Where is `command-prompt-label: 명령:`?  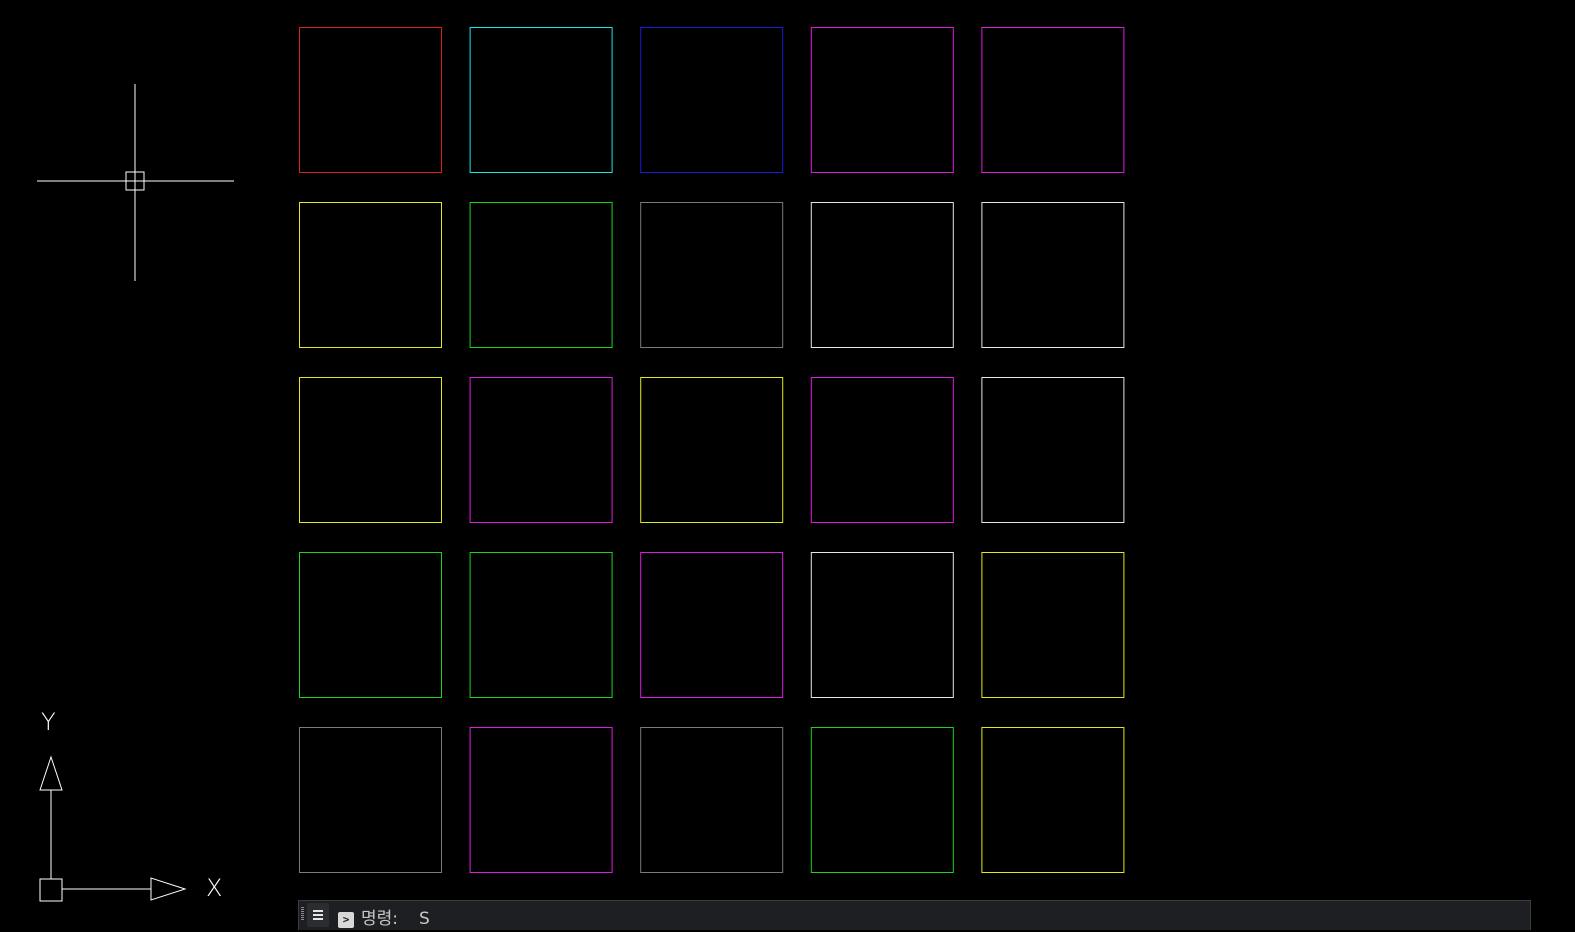 command-prompt-label: 명령: is located at coordinates (380, 919).